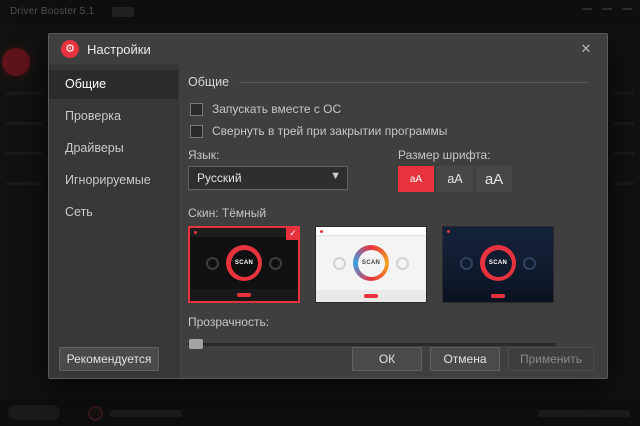 The height and width of the screenshot is (426, 640). What do you see at coordinates (387, 359) in the screenshot?
I see `ok-button: ОК` at bounding box center [387, 359].